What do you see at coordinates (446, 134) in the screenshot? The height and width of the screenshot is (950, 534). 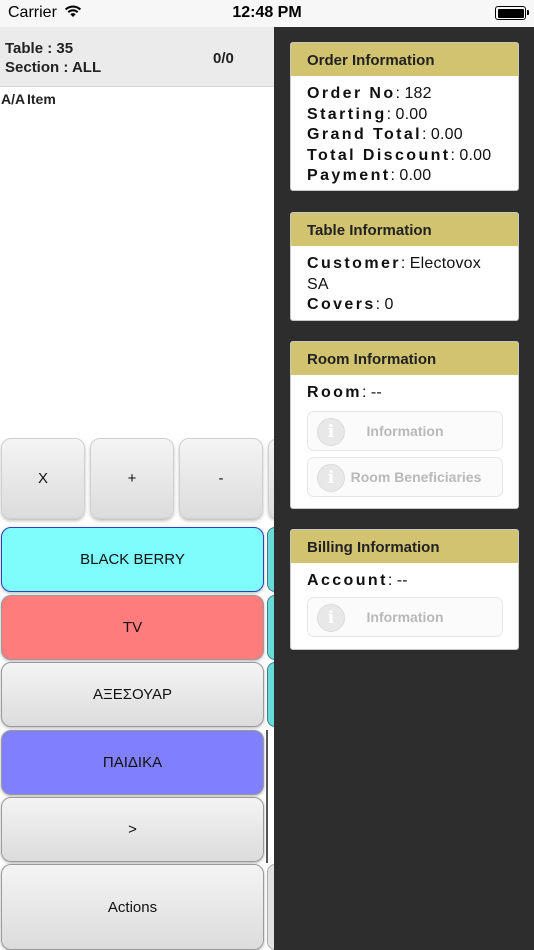 I see `grand-total-value: 0.00` at bounding box center [446, 134].